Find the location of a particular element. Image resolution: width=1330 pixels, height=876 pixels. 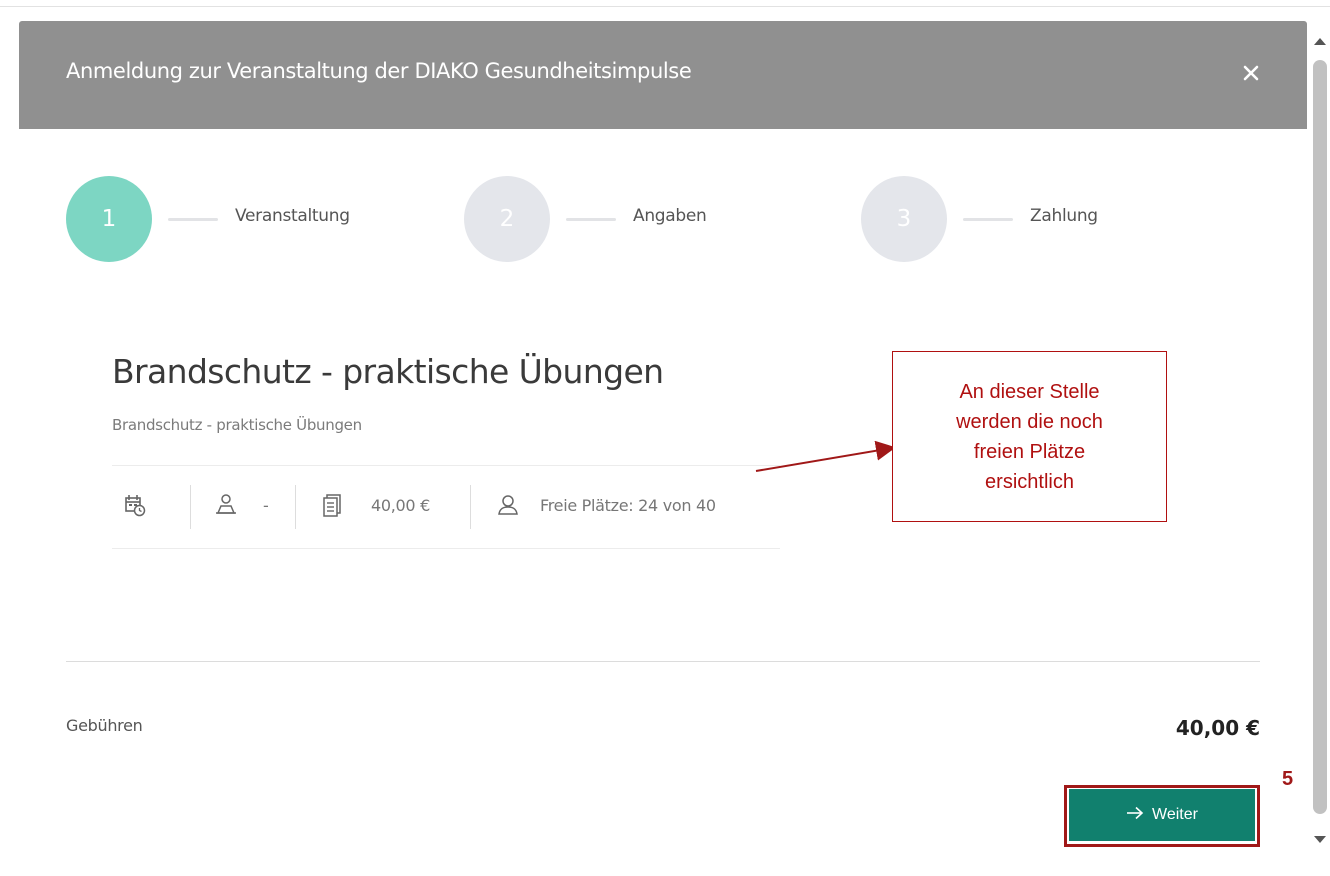

step-1-circle: 1 is located at coordinates (109, 219).